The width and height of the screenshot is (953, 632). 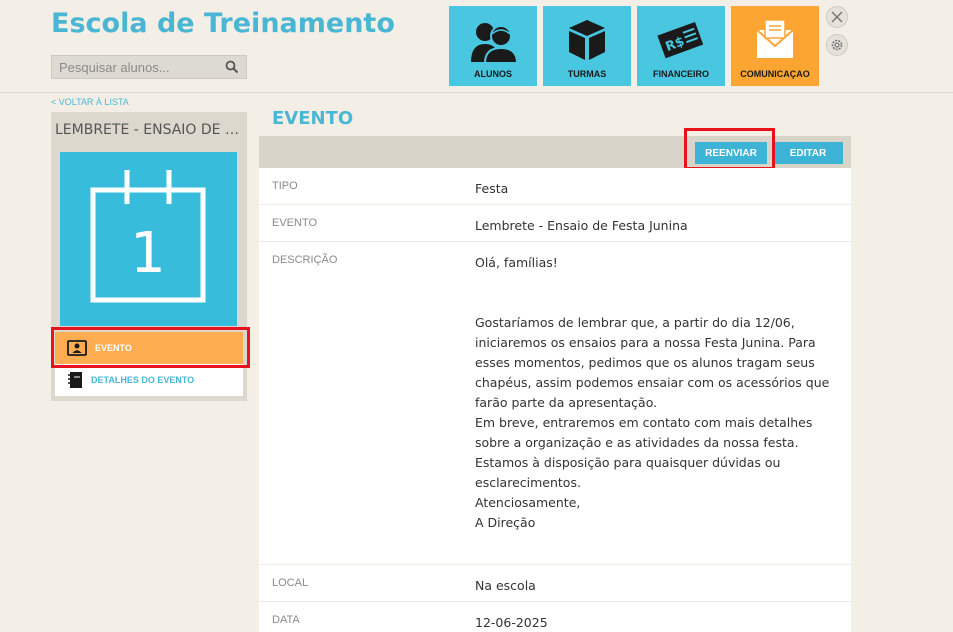 What do you see at coordinates (476, 92) in the screenshot?
I see `header-divider` at bounding box center [476, 92].